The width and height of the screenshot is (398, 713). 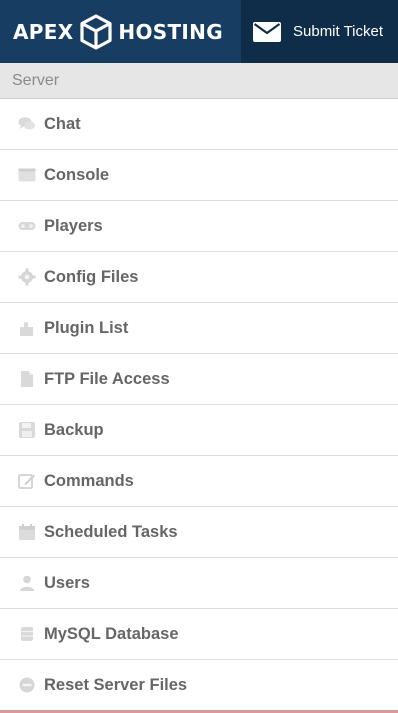 What do you see at coordinates (199, 430) in the screenshot?
I see `menu-item-backup: Backup` at bounding box center [199, 430].